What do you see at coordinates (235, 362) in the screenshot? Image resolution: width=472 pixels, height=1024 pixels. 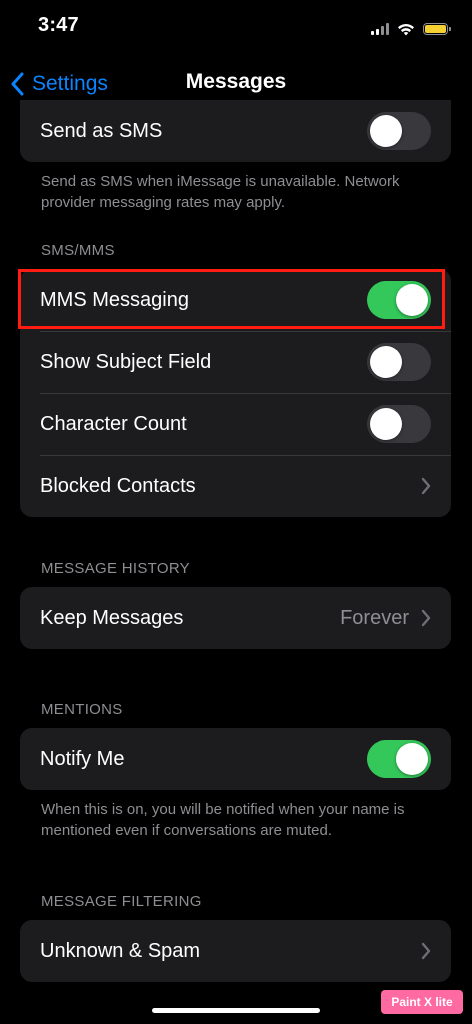 I see `show-subject-field-row: Show Subject Field` at bounding box center [235, 362].